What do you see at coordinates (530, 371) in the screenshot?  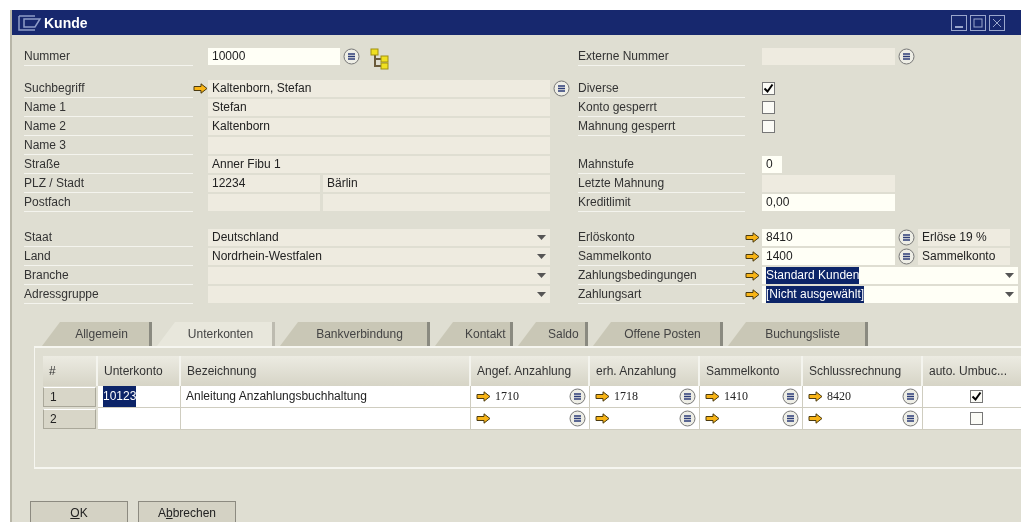 I see `column-header: Angef. Anzahlung` at bounding box center [530, 371].